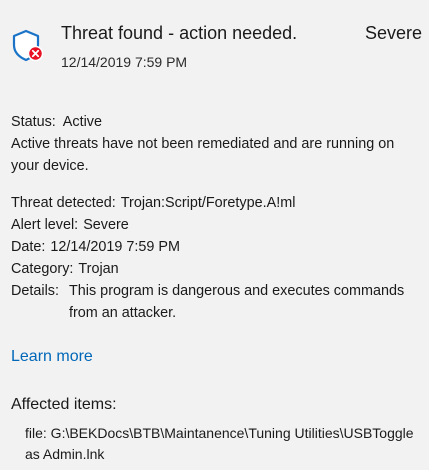 The height and width of the screenshot is (470, 429). I want to click on status-label: Status:, so click(33, 122).